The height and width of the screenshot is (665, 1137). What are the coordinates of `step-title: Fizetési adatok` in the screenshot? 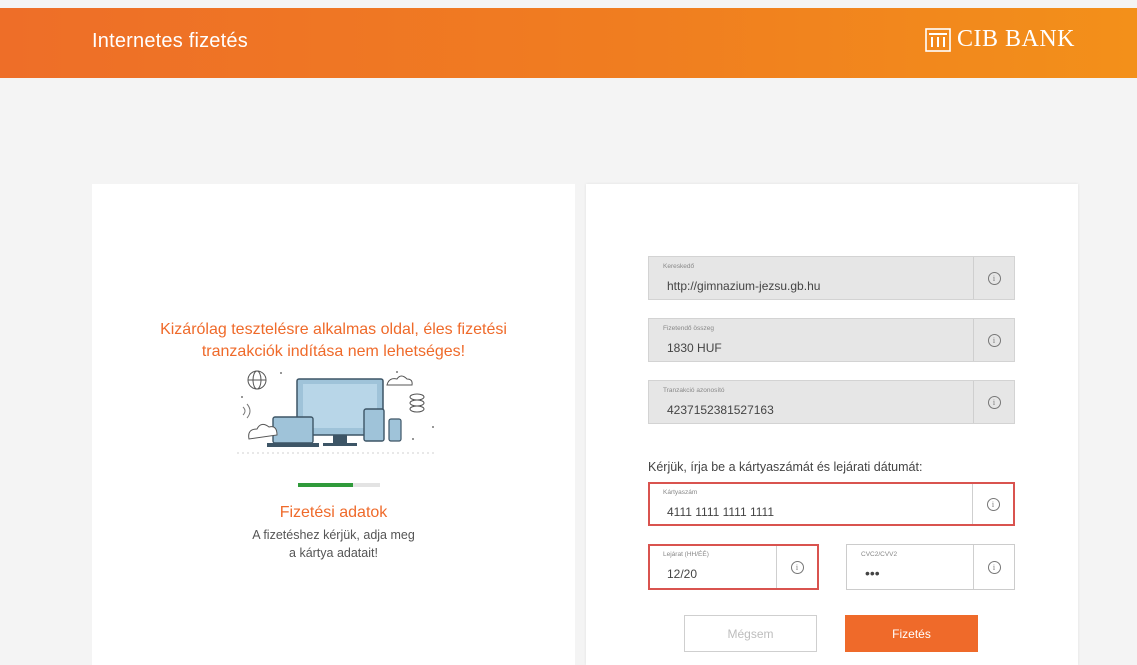 It's located at (333, 512).